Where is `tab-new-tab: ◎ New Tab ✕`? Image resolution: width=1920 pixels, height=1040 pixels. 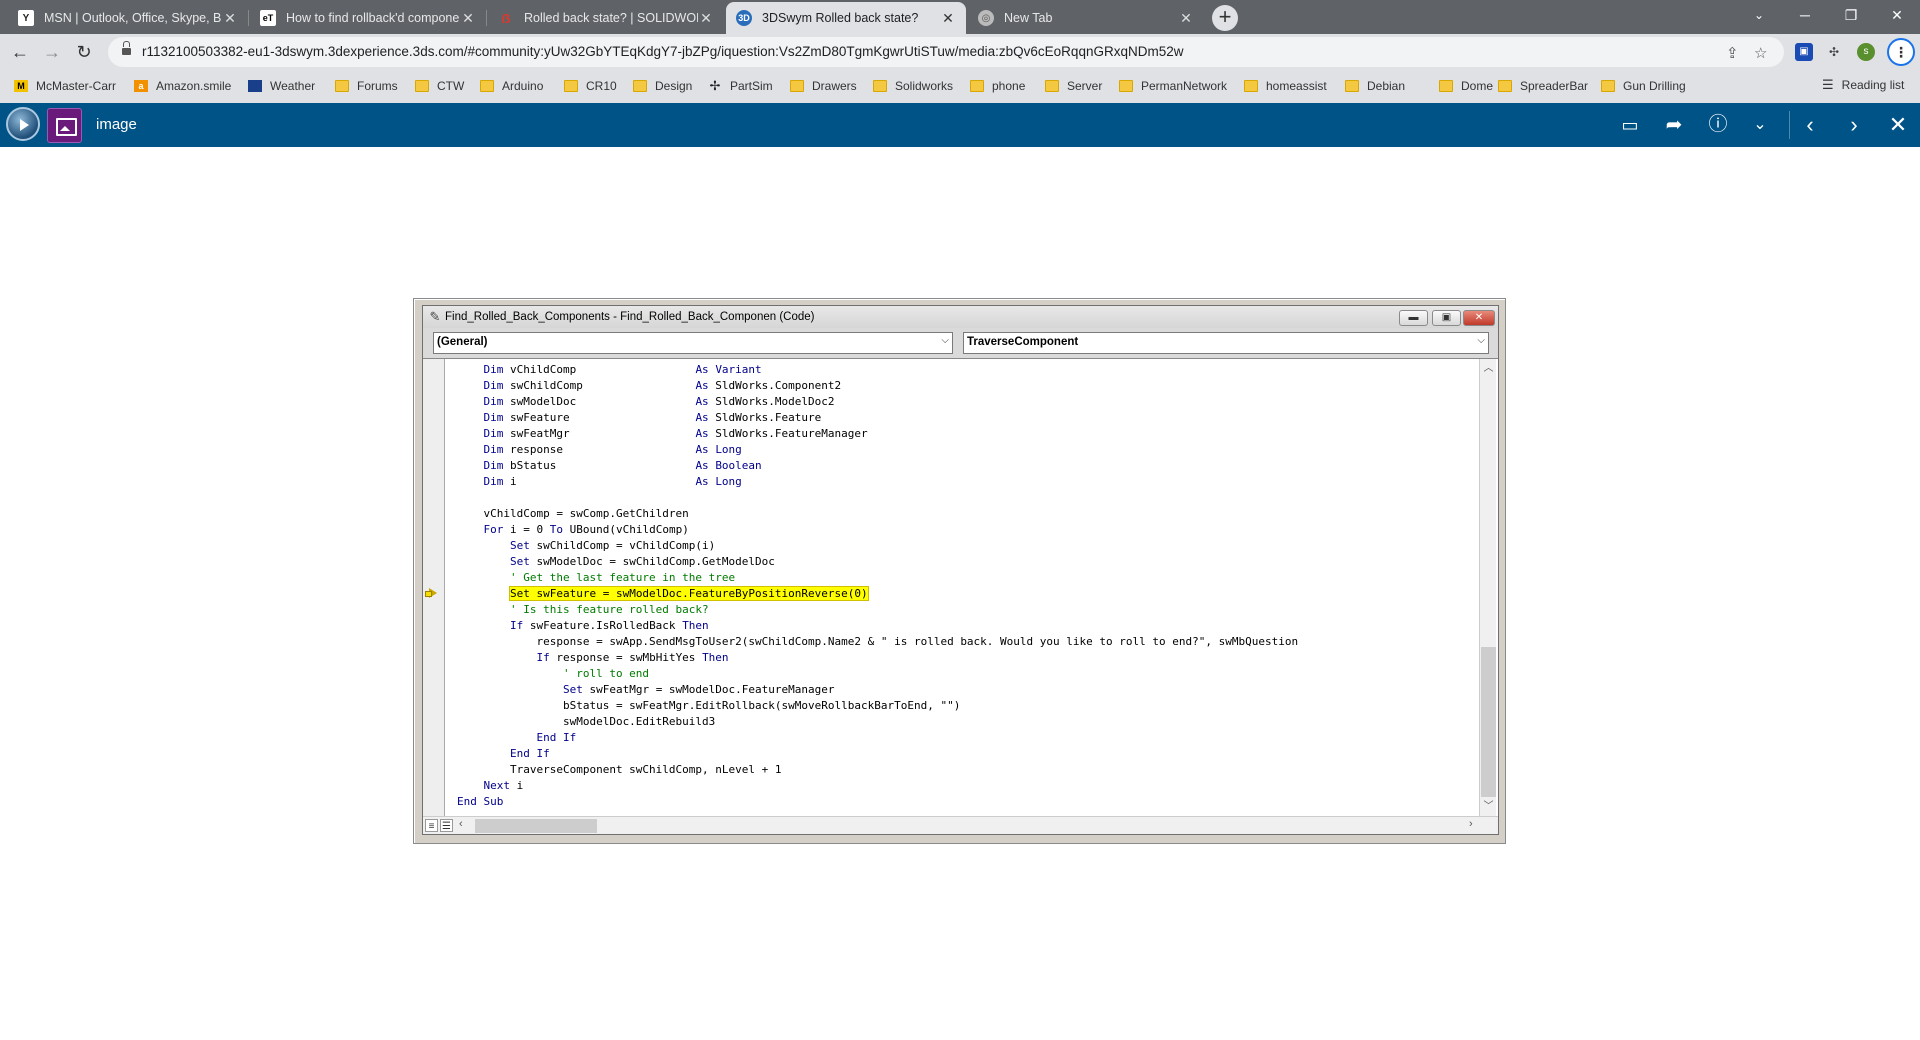 tab-new-tab: ◎ New Tab ✕ is located at coordinates (1086, 18).